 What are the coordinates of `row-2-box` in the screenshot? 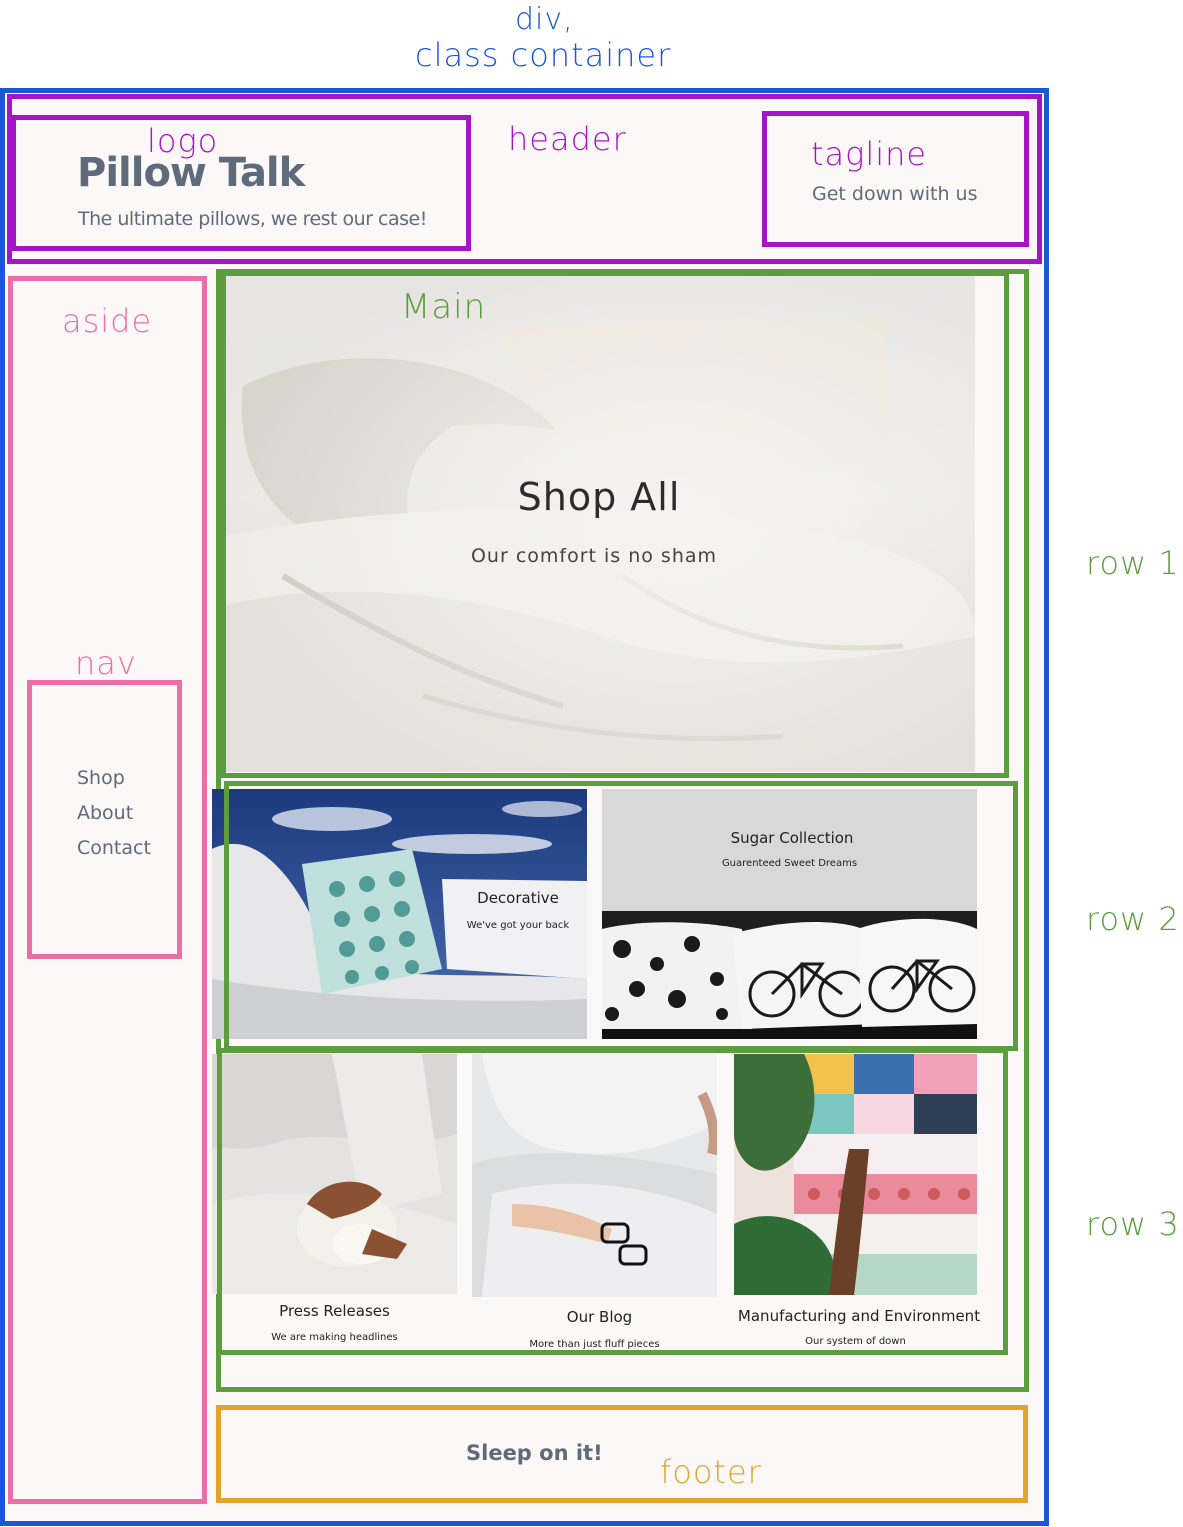 It's located at (621, 916).